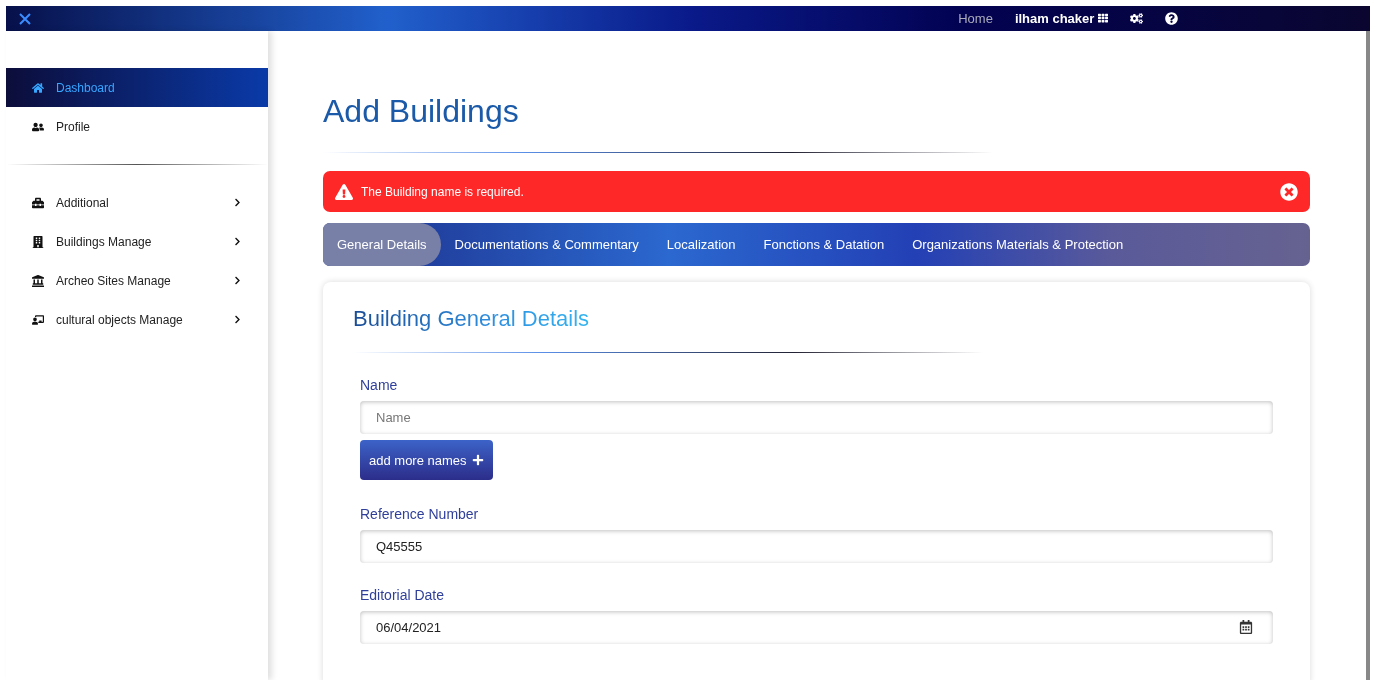 The width and height of the screenshot is (1376, 680). What do you see at coordinates (113, 280) in the screenshot?
I see `sidebar-item-label: Archeo Sites Manage` at bounding box center [113, 280].